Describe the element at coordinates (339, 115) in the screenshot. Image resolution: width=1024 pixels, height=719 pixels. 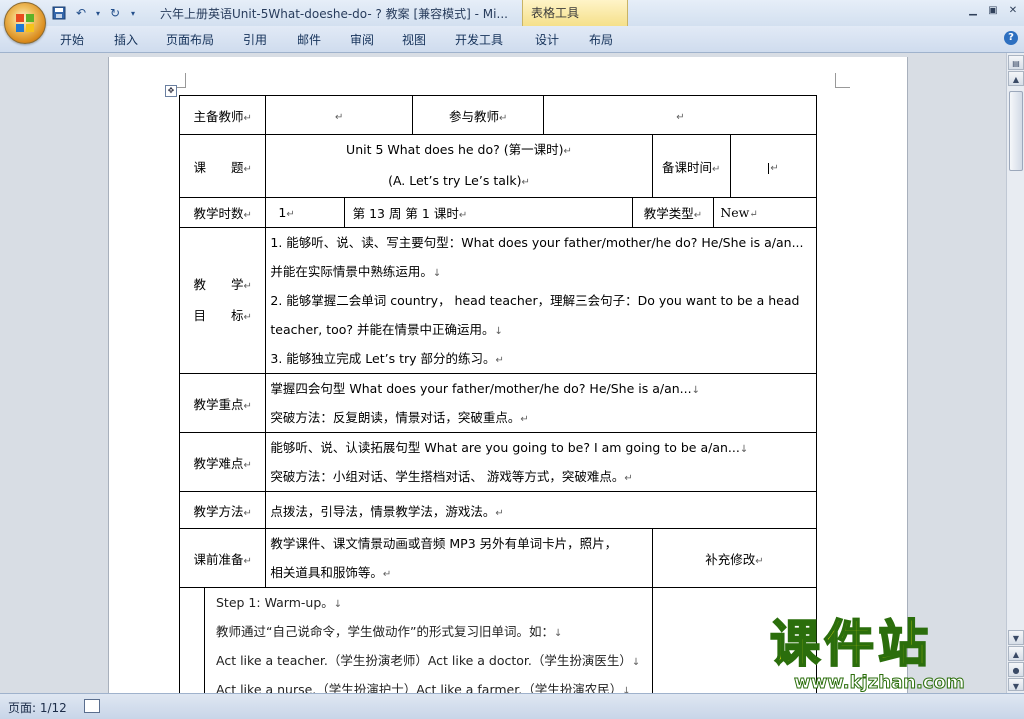
I see `lead-teacher-cell: ↵` at that location.